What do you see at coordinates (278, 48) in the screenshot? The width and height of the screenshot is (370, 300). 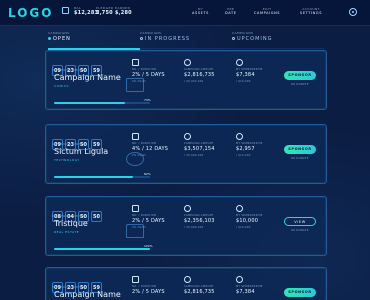 I see `tab-upcoming-underline` at bounding box center [278, 48].